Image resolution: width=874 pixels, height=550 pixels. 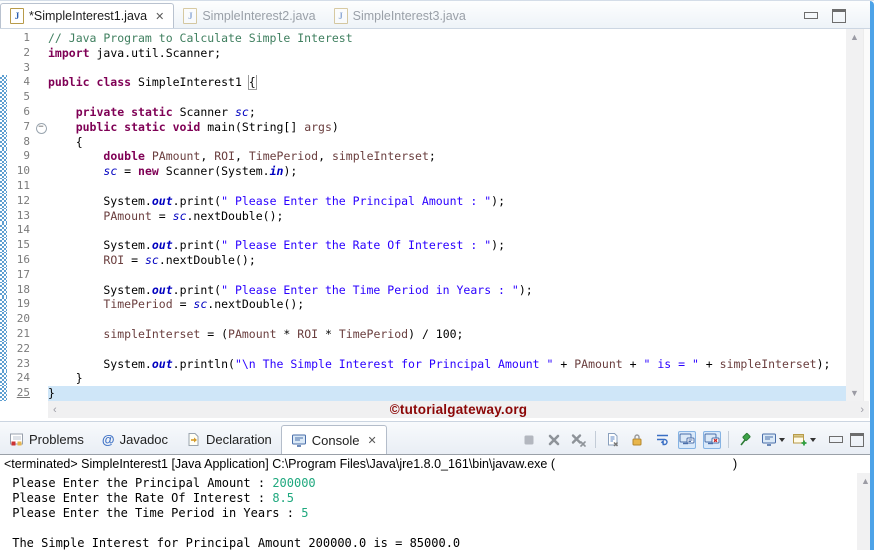 What do you see at coordinates (20, 349) in the screenshot?
I see `line-number: 22` at bounding box center [20, 349].